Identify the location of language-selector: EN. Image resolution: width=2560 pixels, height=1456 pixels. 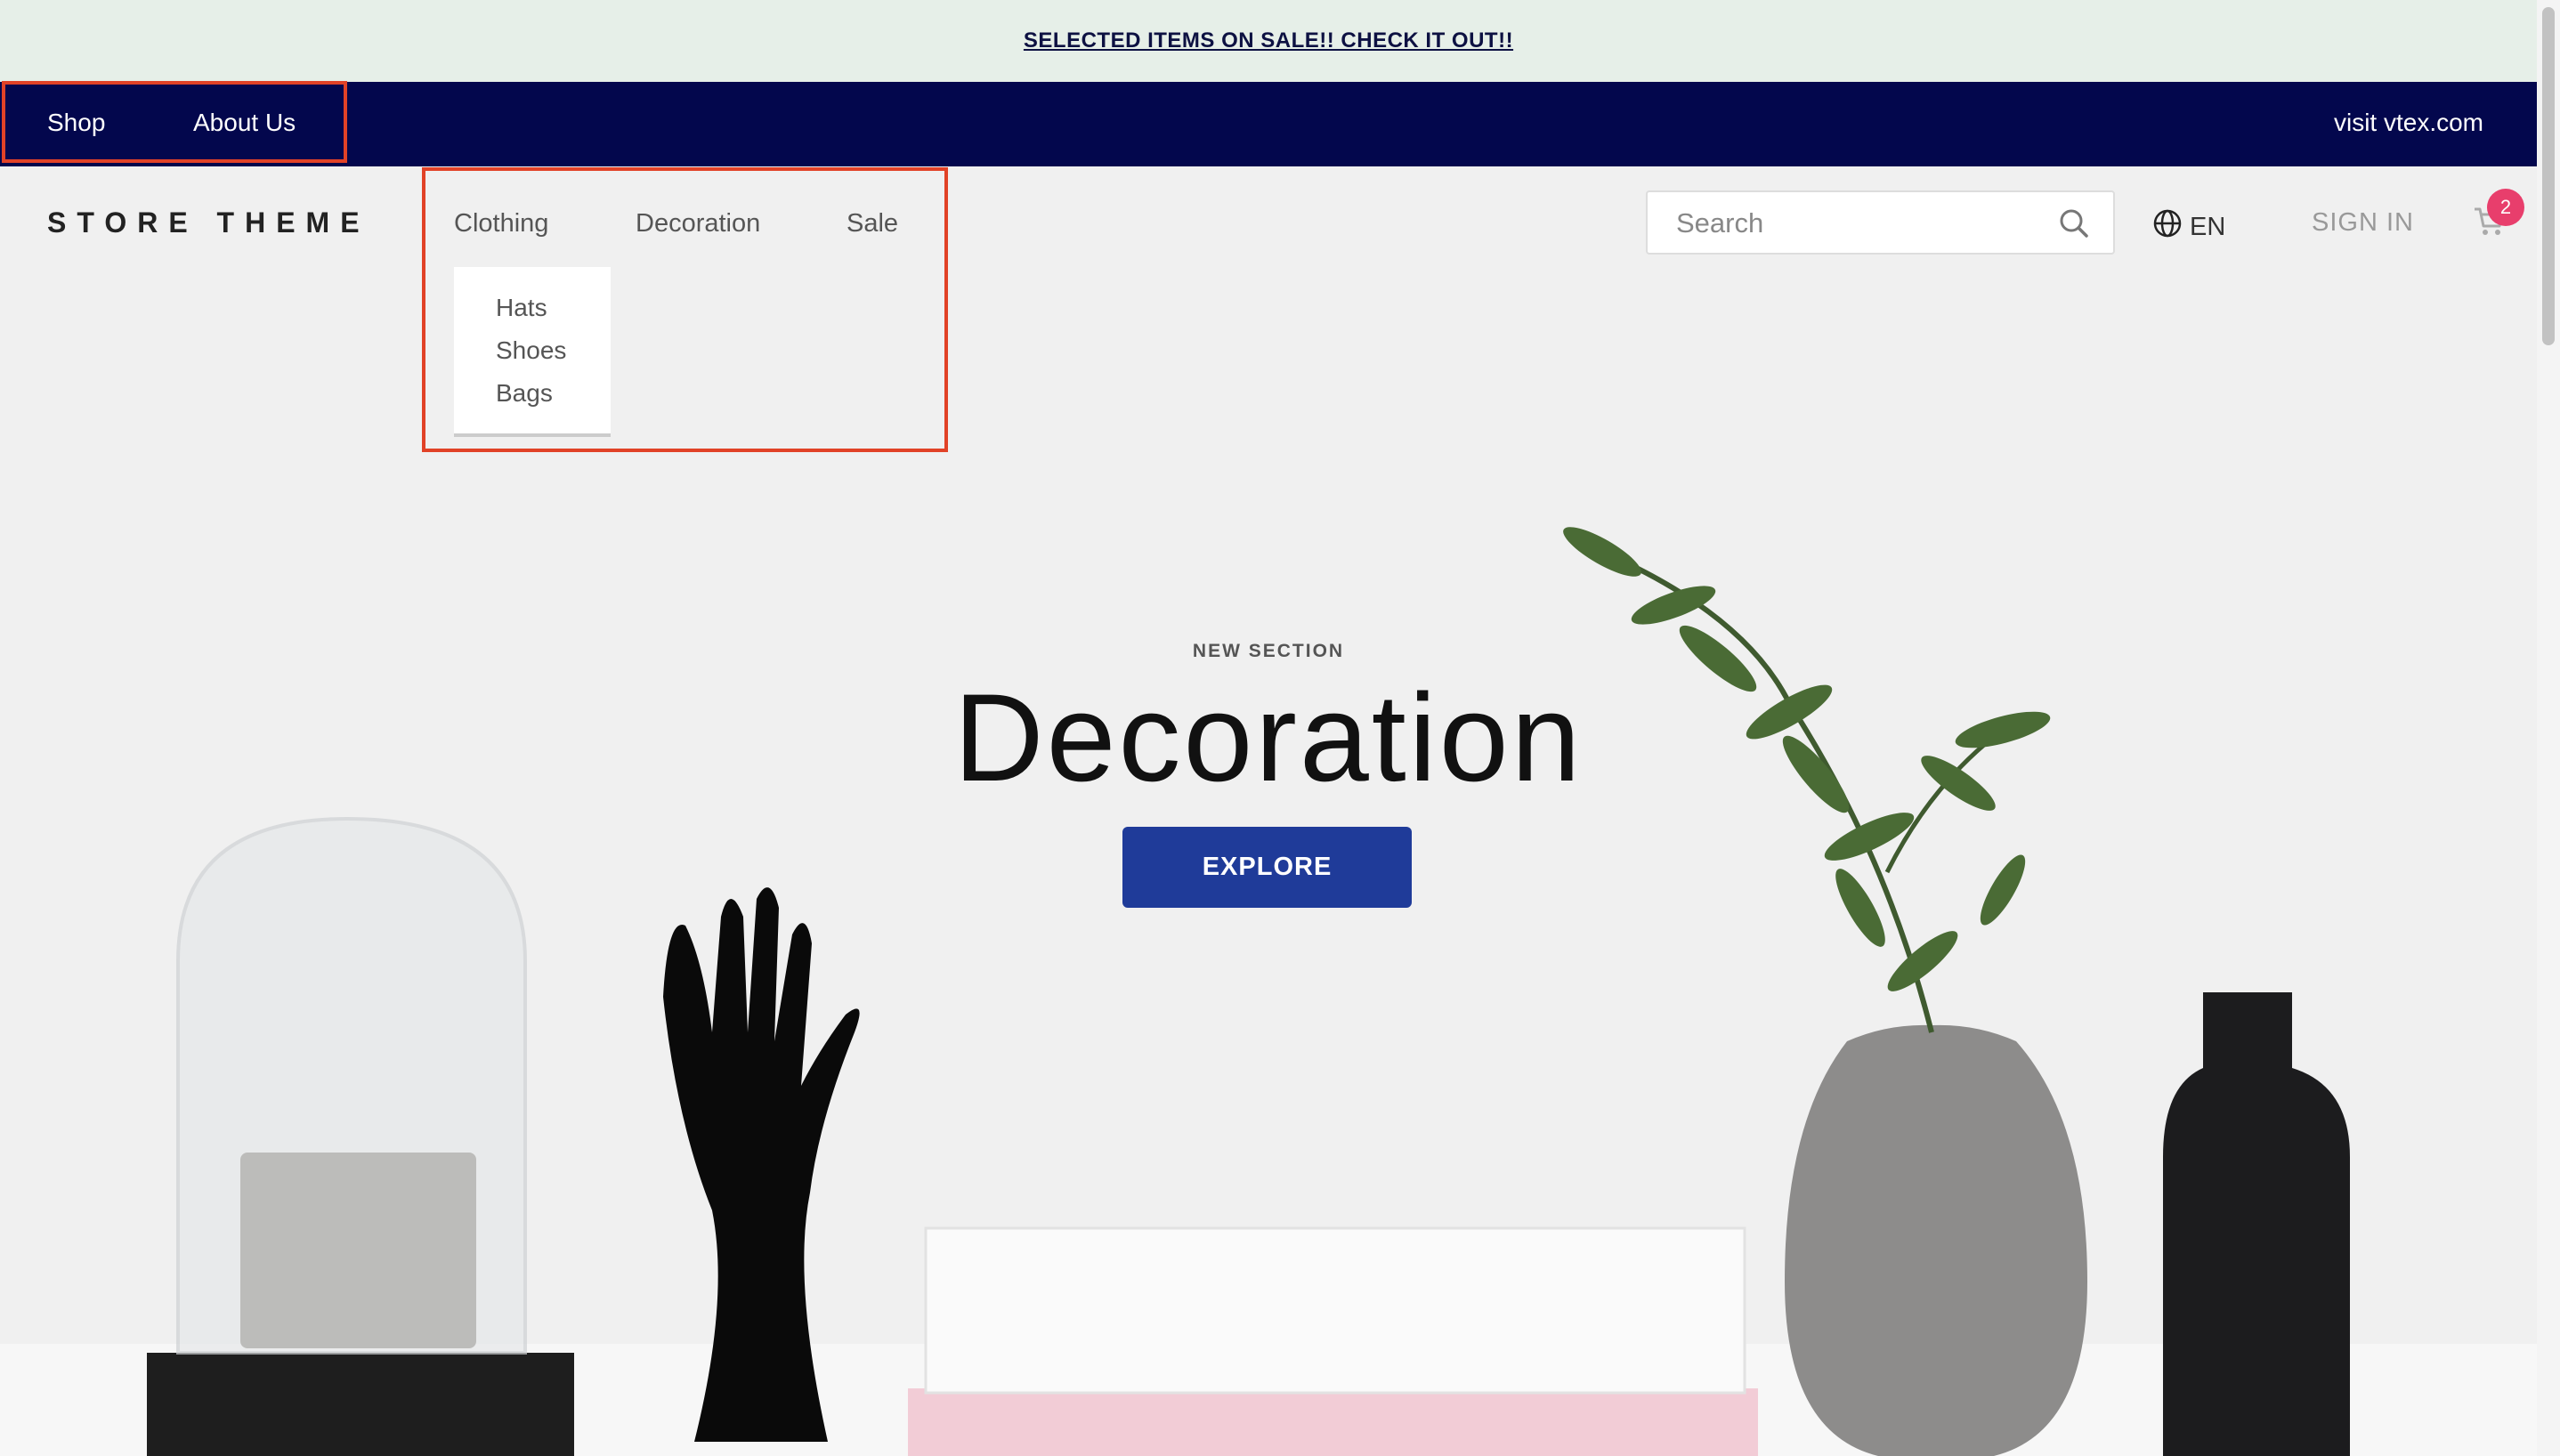
(2189, 227).